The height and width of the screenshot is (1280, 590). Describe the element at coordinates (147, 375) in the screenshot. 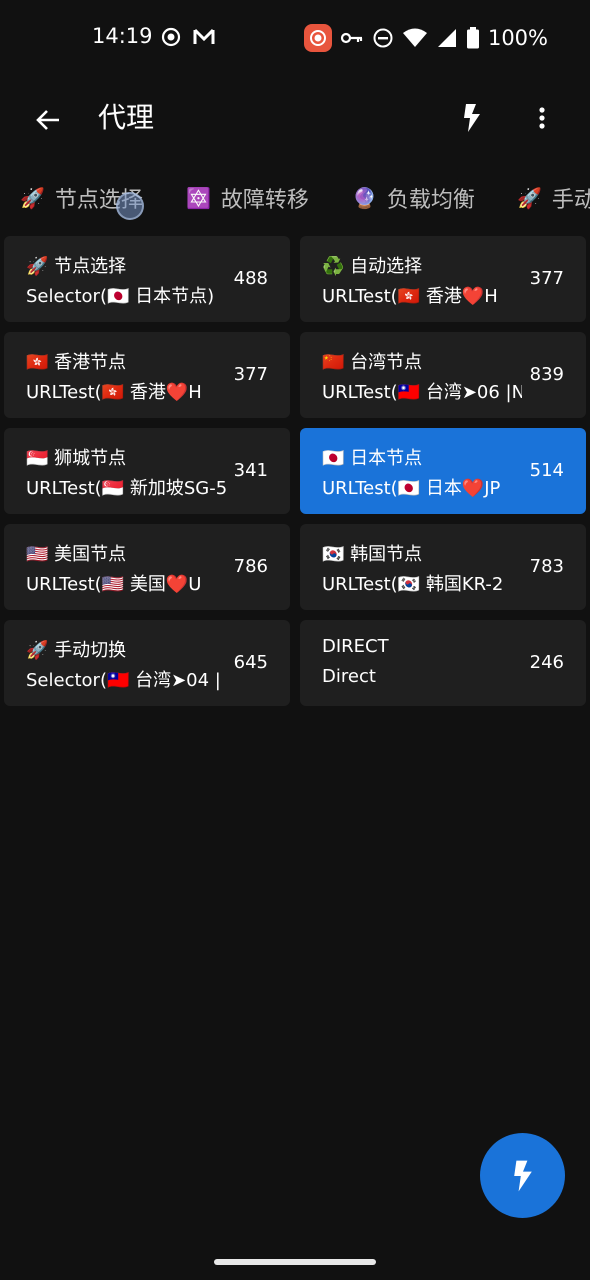

I see `group-card-hongkong: 🇭🇰 香港节点 URLTest(🇭🇰 香港❤️H 377` at that location.